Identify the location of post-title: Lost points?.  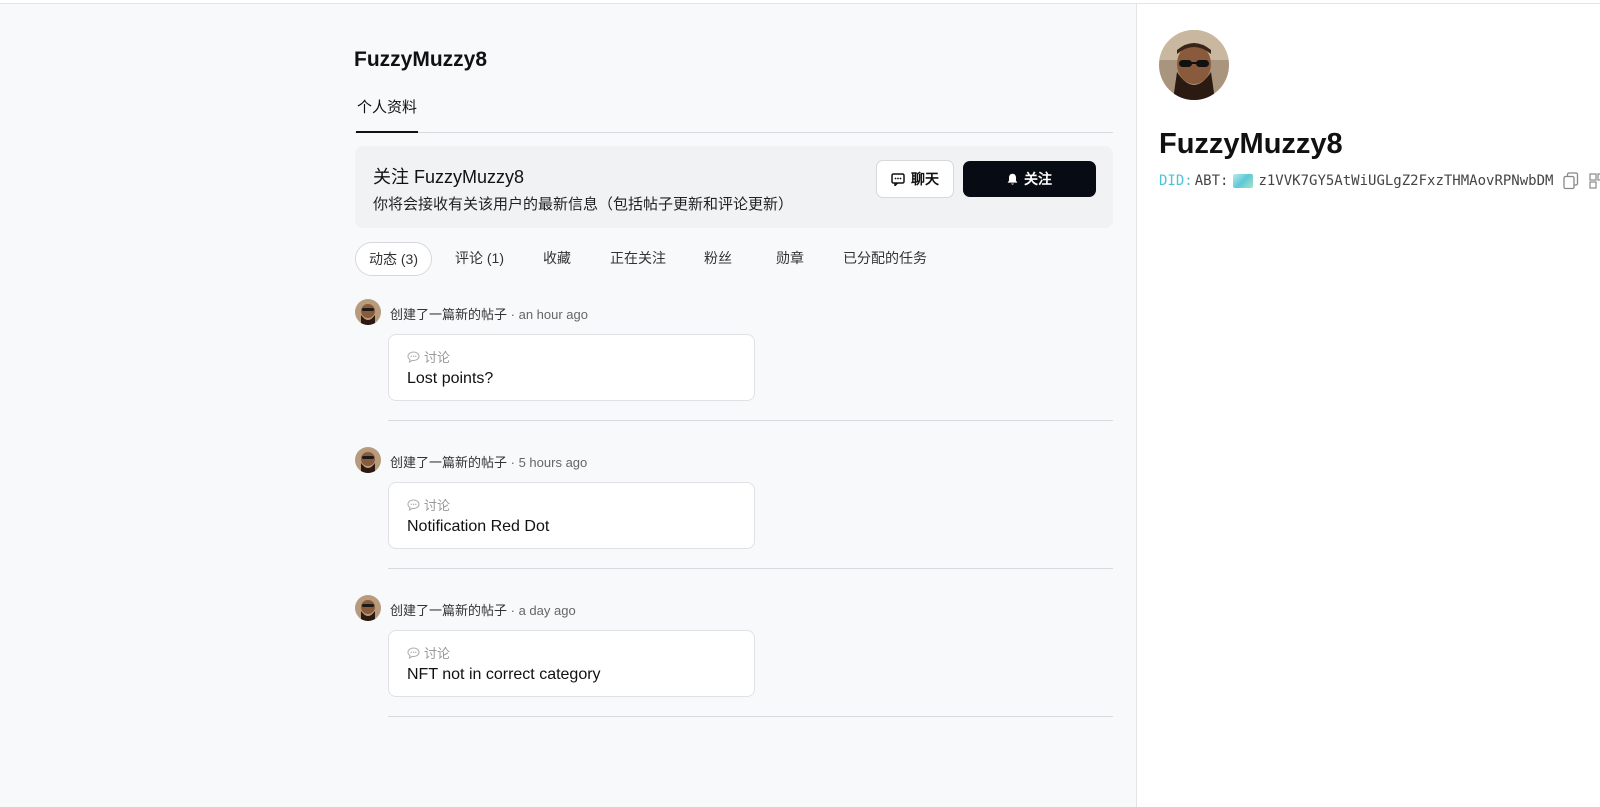
(450, 379).